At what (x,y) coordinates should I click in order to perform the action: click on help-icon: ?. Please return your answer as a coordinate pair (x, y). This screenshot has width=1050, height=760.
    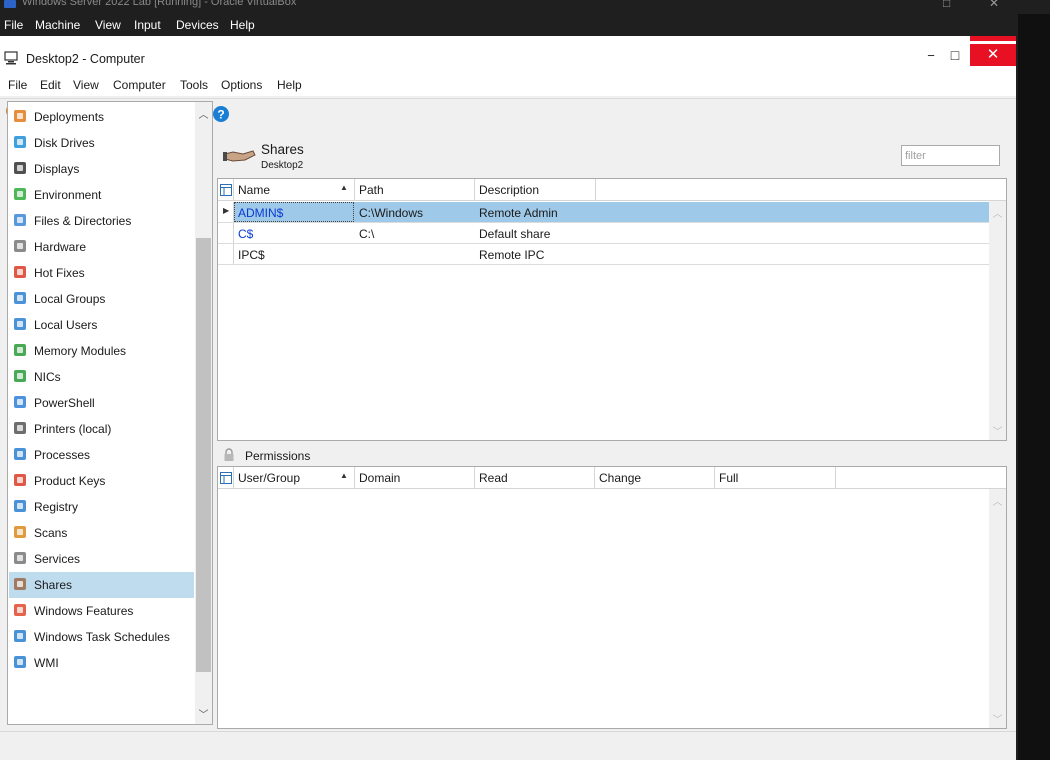
    Looking at the image, I should click on (221, 114).